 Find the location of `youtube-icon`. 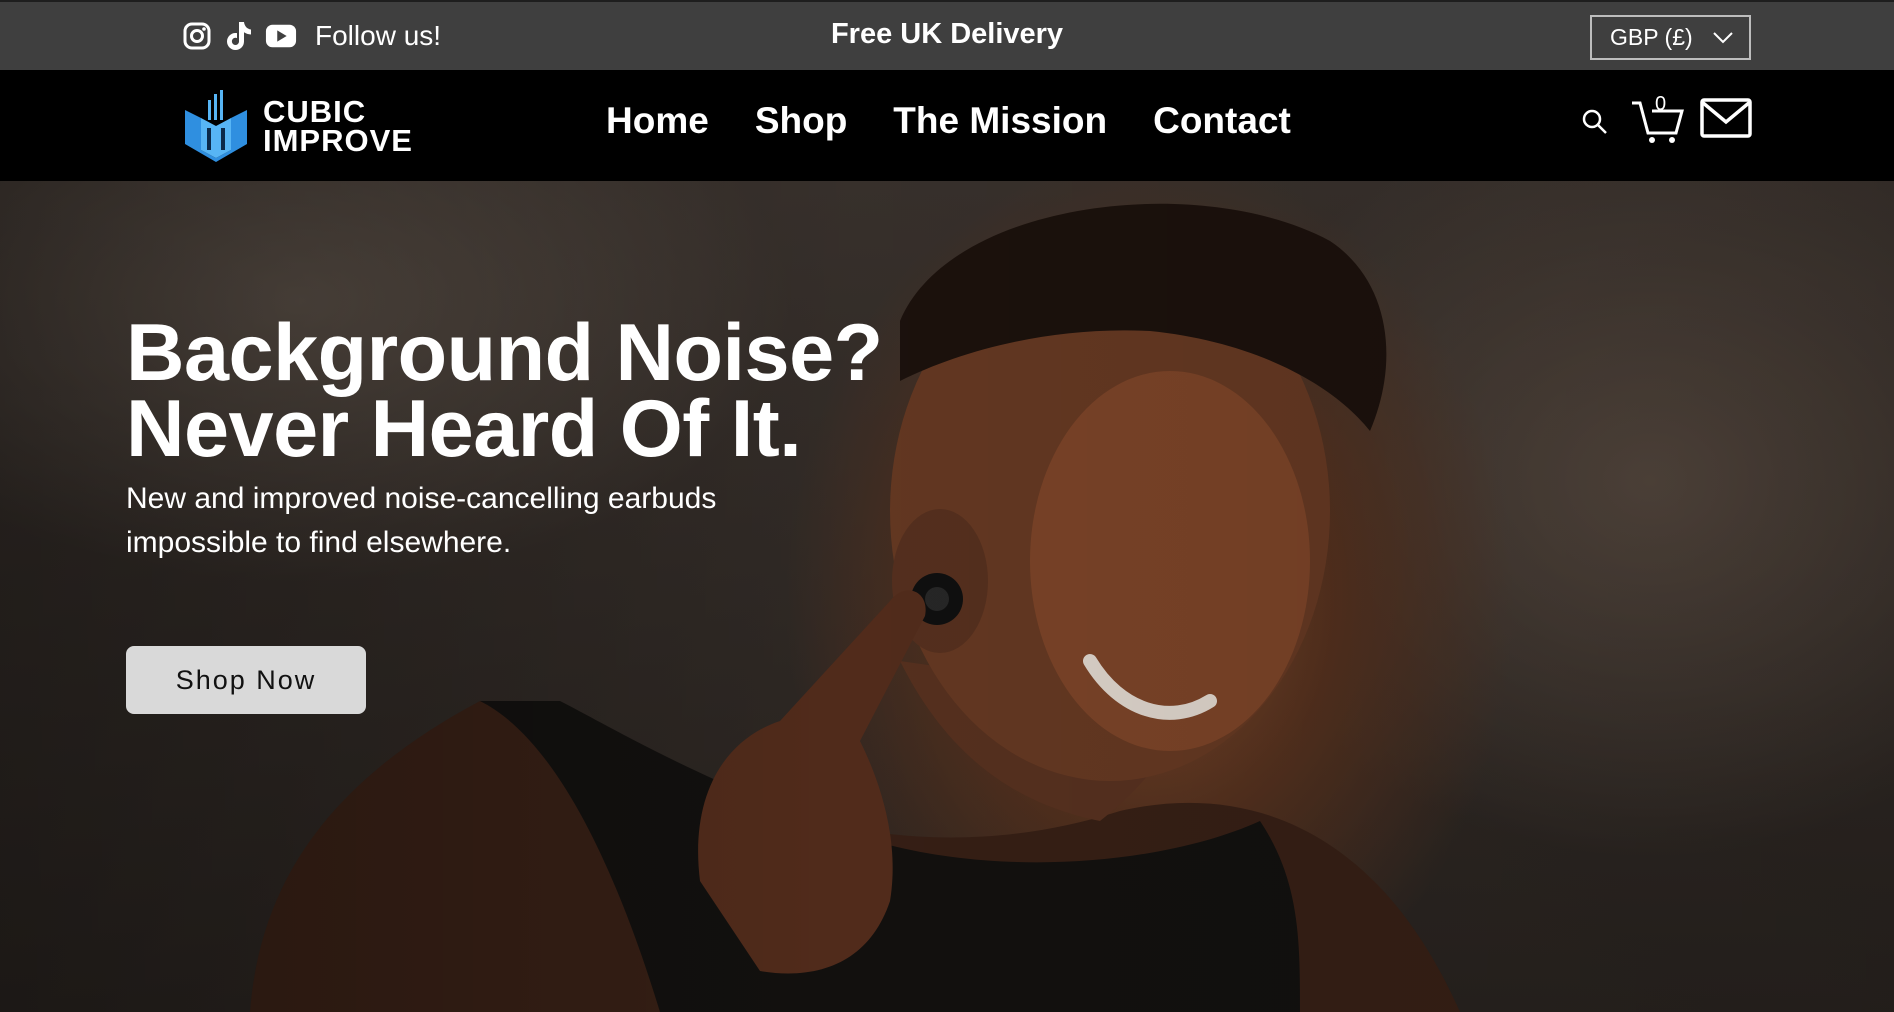

youtube-icon is located at coordinates (281, 36).